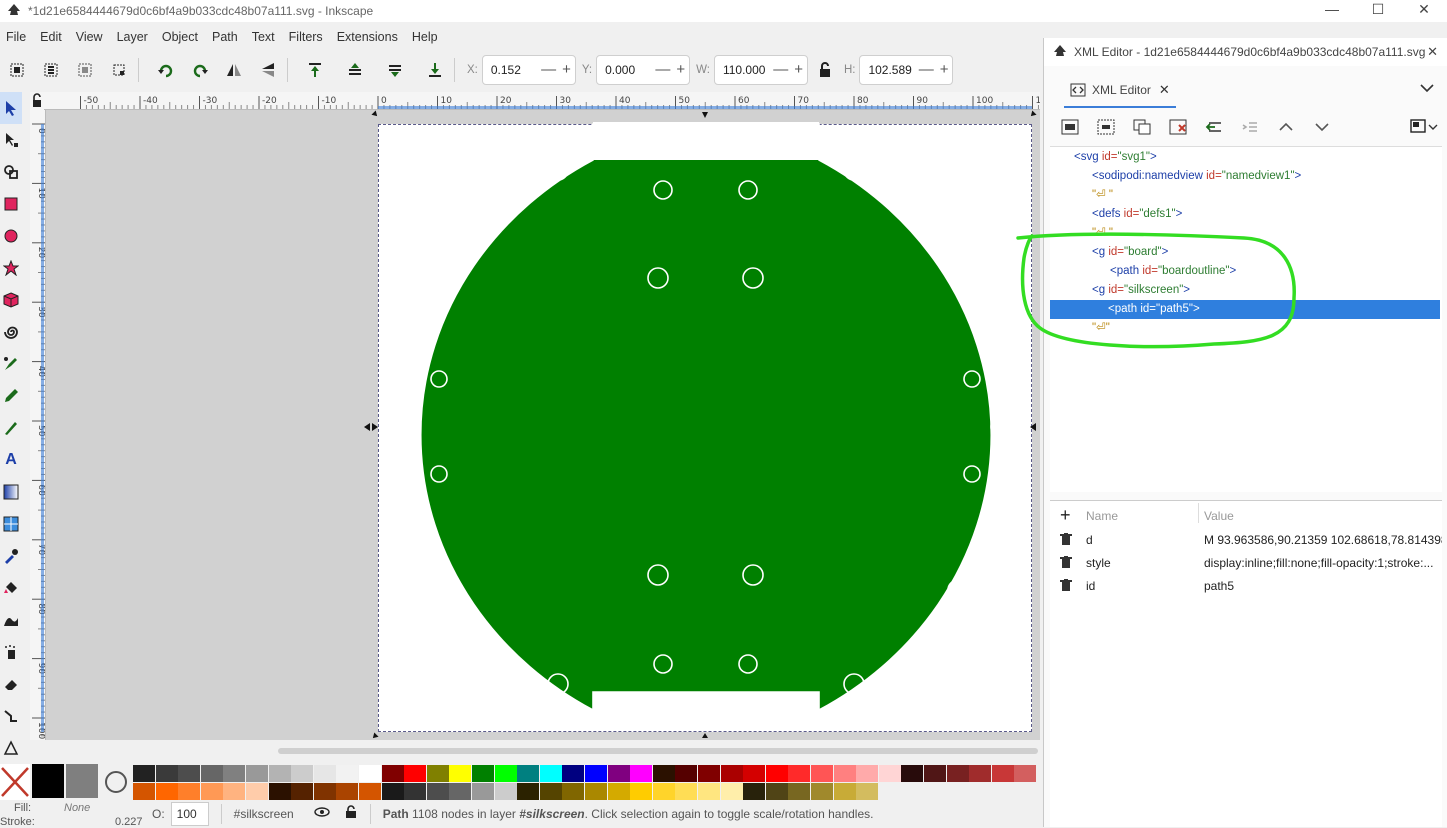 Image resolution: width=1447 pixels, height=828 pixels. What do you see at coordinates (37, 101) in the screenshot?
I see `lock-guides-icon` at bounding box center [37, 101].